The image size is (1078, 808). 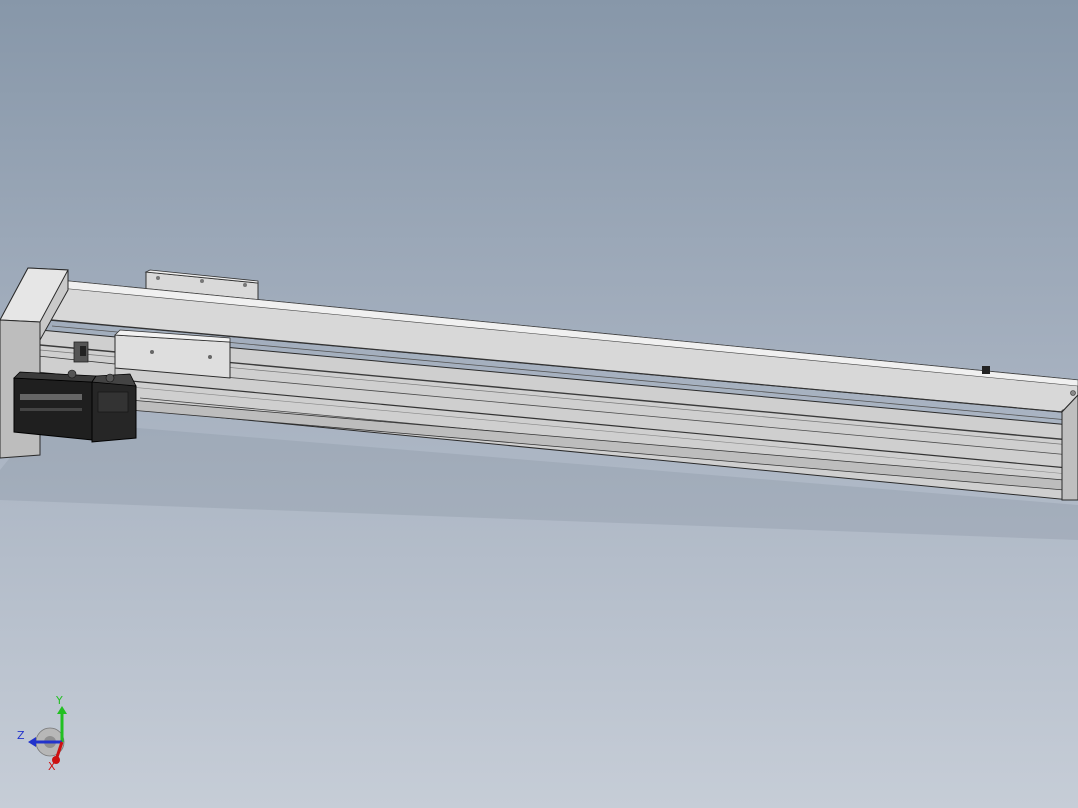 What do you see at coordinates (21, 735) in the screenshot?
I see `z-axis-label: Z` at bounding box center [21, 735].